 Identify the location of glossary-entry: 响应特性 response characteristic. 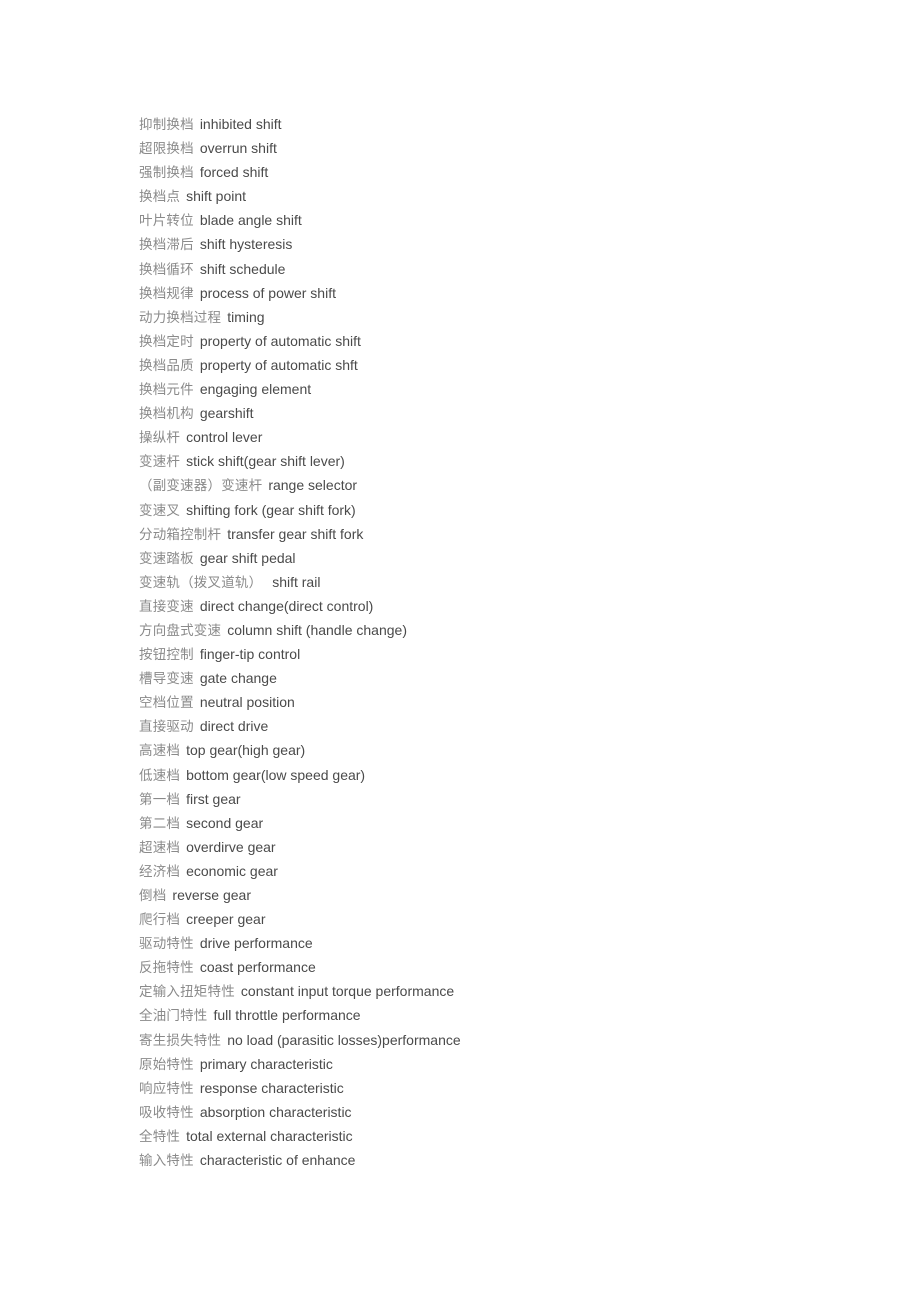
(300, 1089).